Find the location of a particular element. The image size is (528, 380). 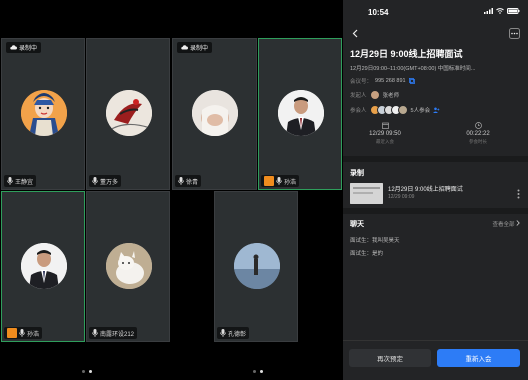

page-dot-active is located at coordinates (261, 371).